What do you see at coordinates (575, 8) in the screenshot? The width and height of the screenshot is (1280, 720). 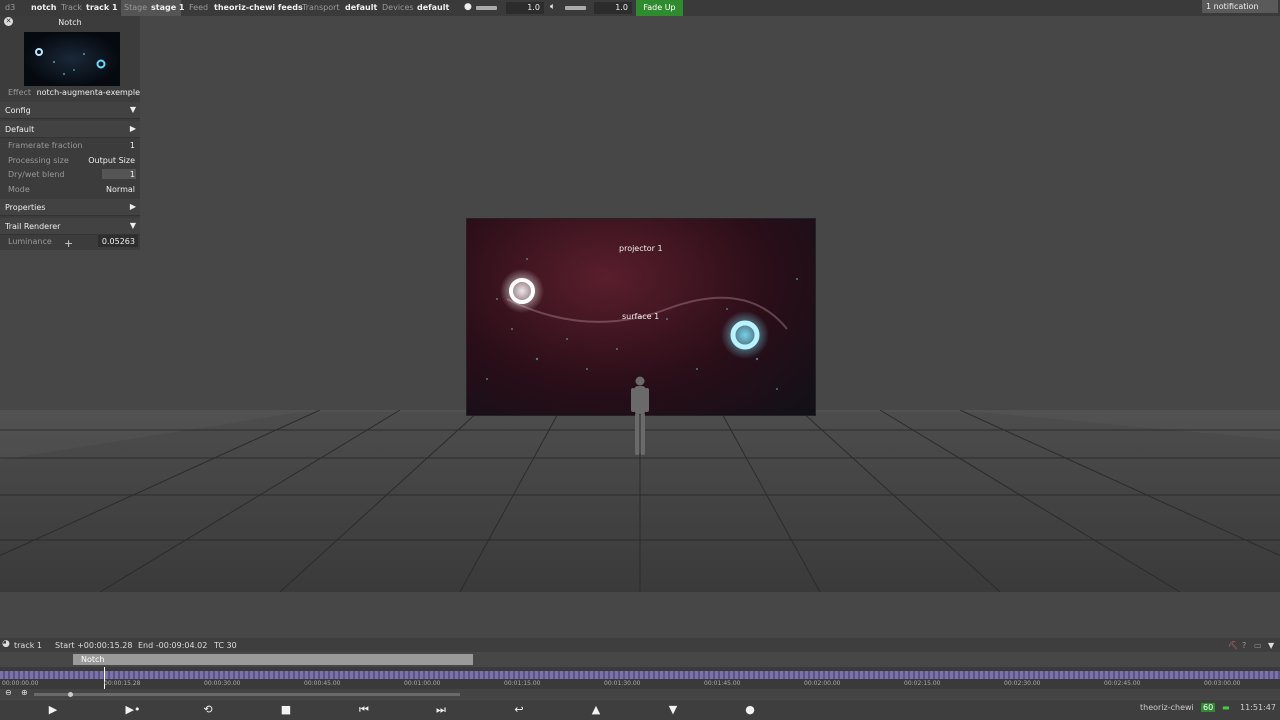 I see `volume-slider` at bounding box center [575, 8].